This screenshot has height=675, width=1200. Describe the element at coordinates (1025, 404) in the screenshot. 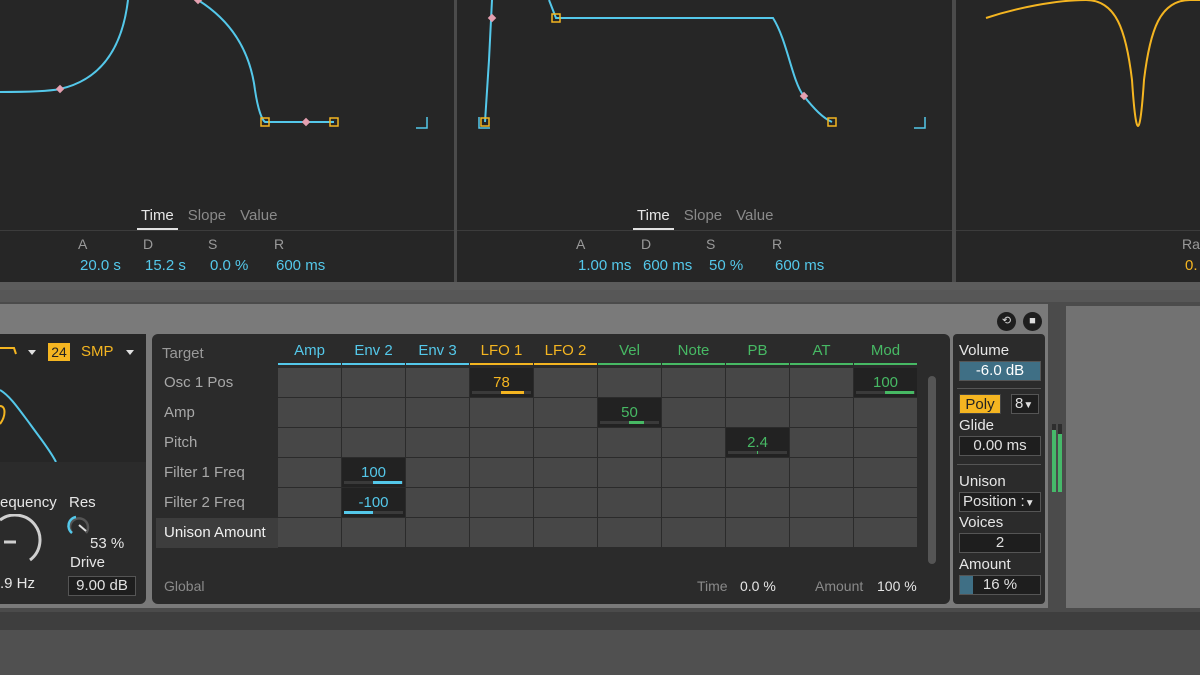

I see `voice-count-select: 8▼` at that location.